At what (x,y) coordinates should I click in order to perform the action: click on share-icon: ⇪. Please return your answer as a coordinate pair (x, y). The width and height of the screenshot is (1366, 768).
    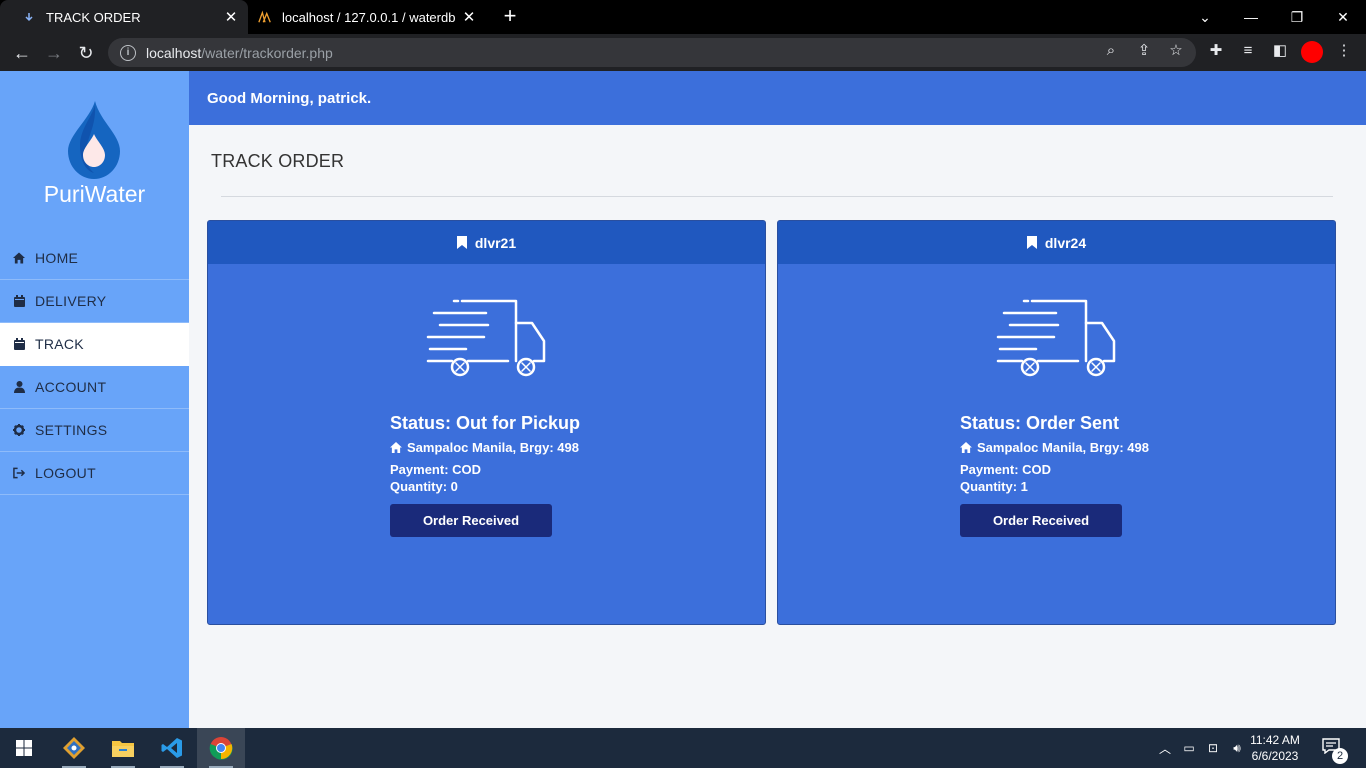
    Looking at the image, I should click on (1144, 51).